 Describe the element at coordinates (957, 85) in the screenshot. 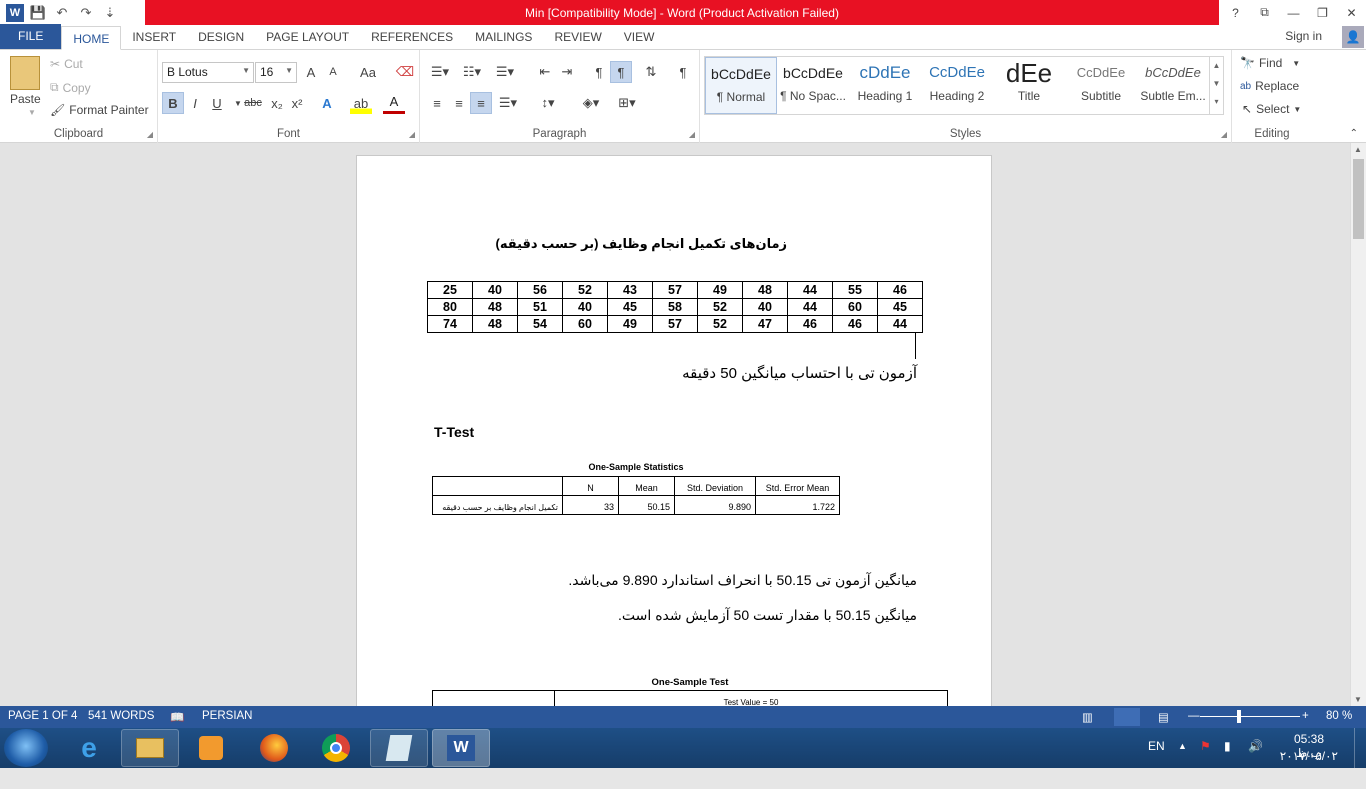

I see `style-heading-2: CcDdEe Heading 2` at that location.